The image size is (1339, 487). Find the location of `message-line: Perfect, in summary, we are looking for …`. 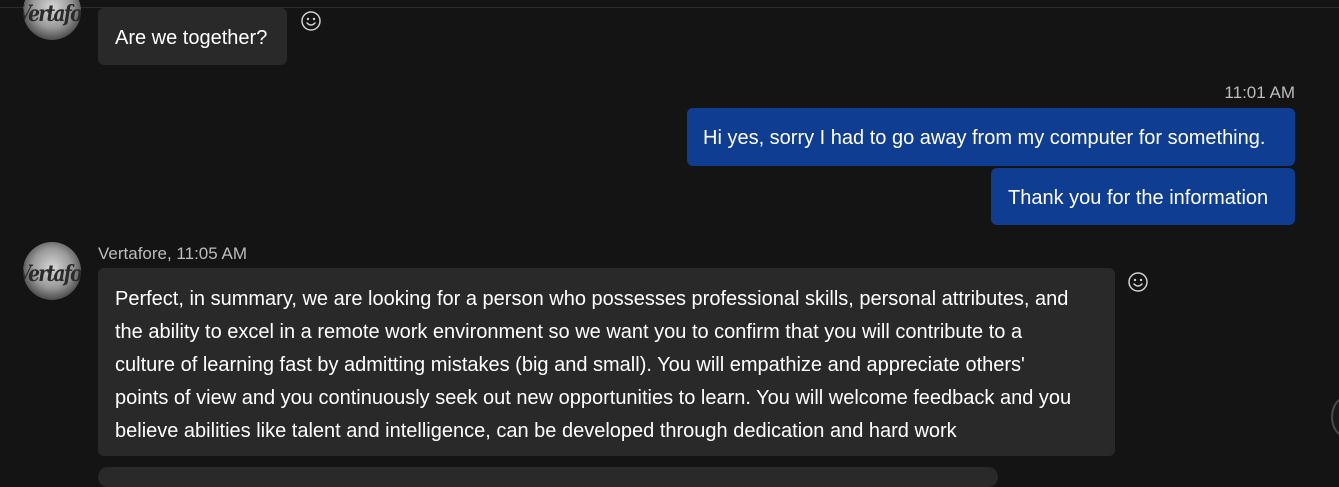

message-line: Perfect, in summary, we are looking for … is located at coordinates (592, 299).